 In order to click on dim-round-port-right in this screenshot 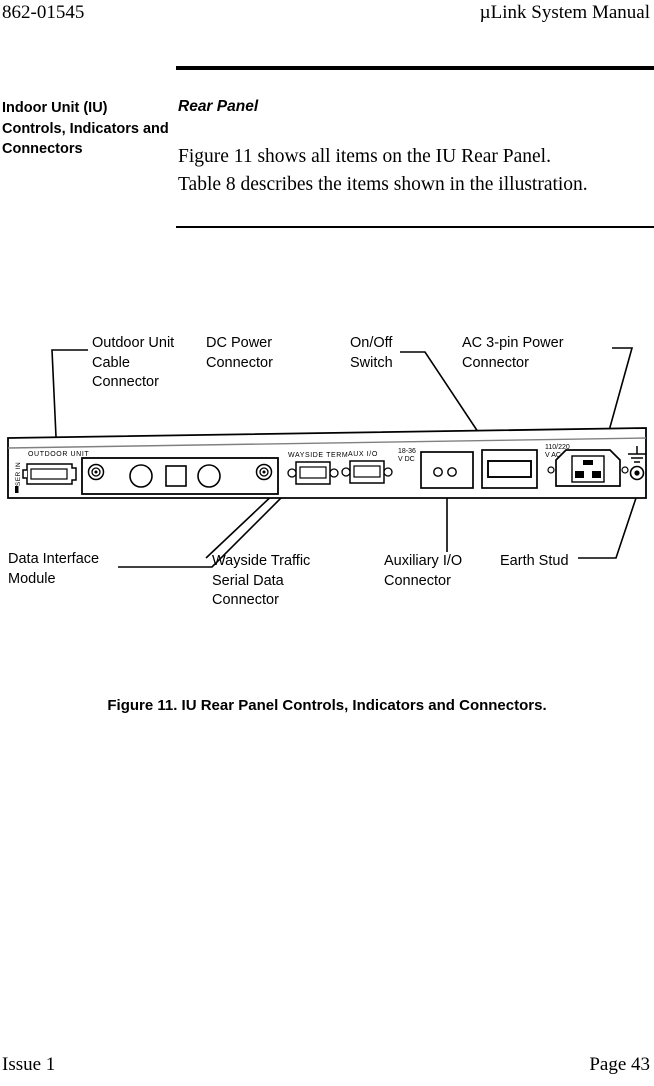, I will do `click(209, 476)`.